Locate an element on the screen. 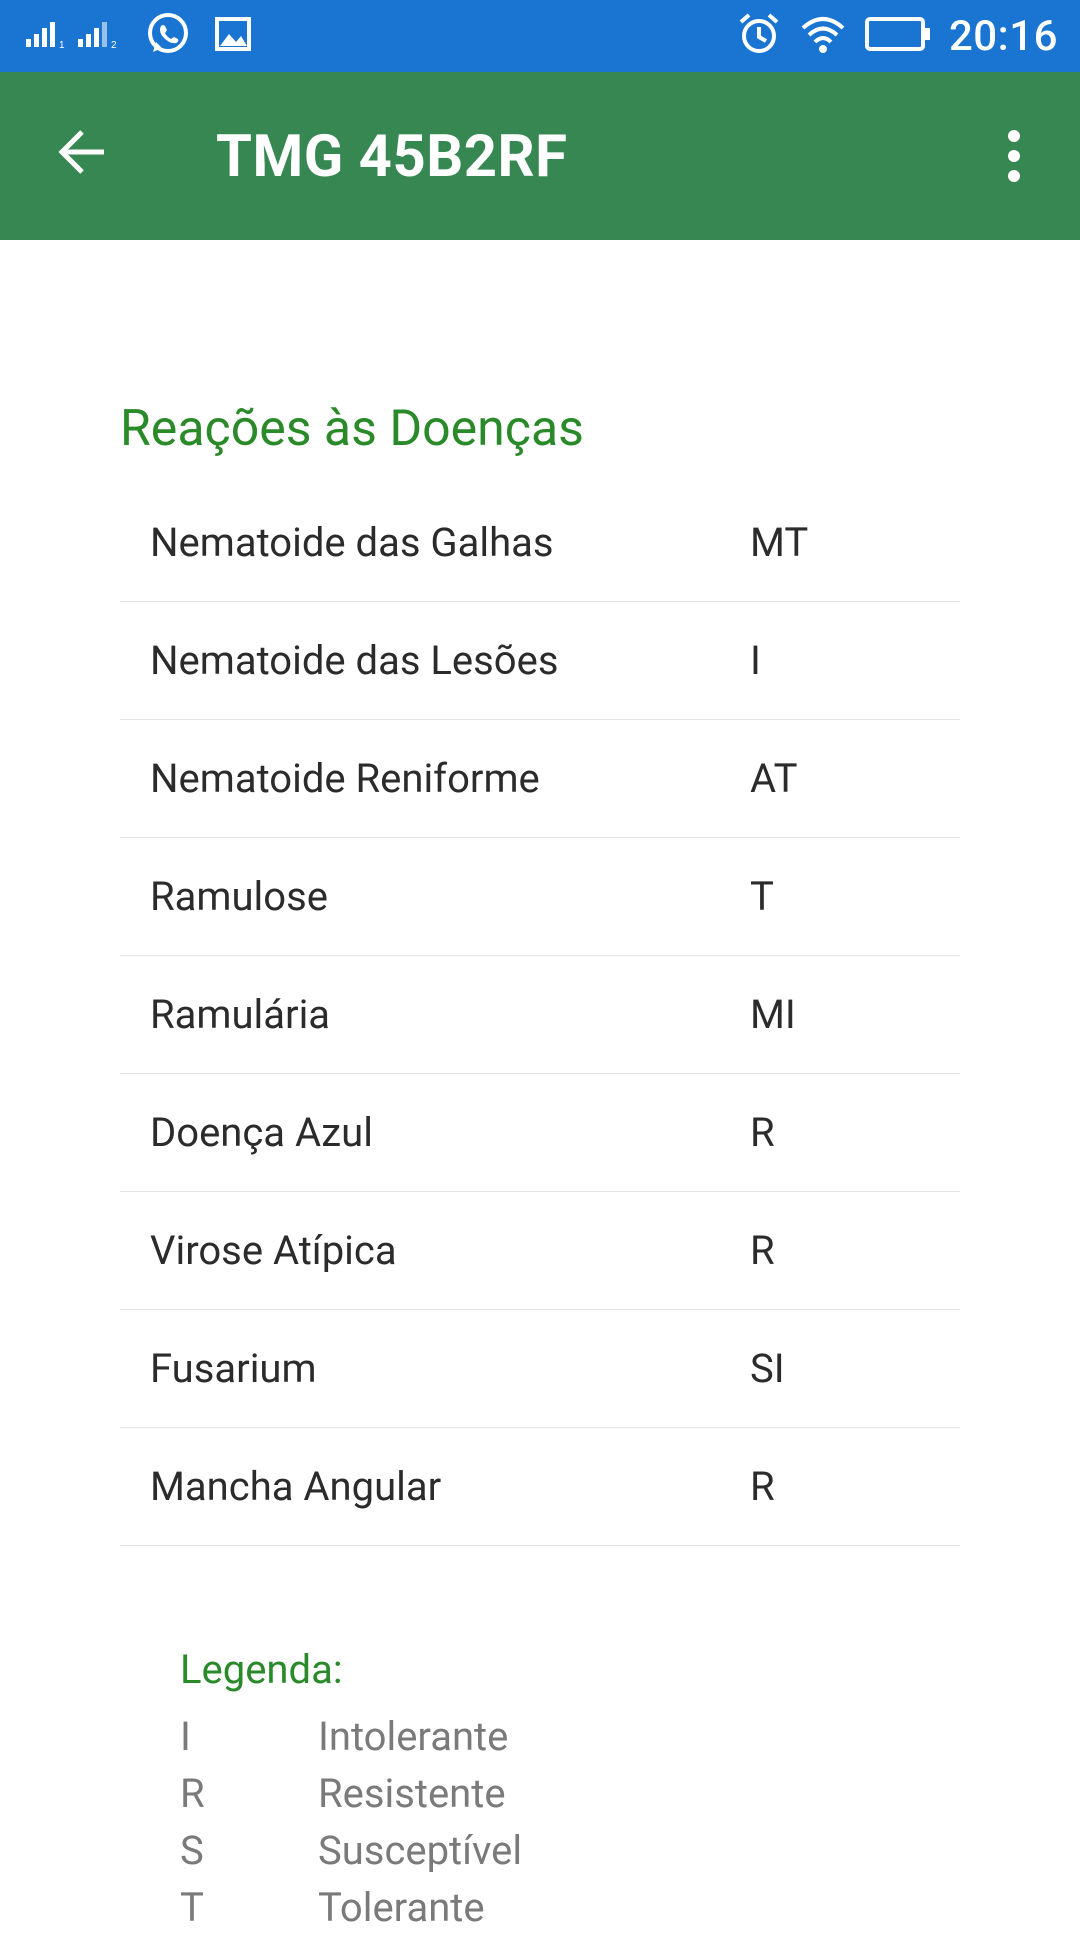 The height and width of the screenshot is (1936, 1080). legend-item: R Resistente is located at coordinates (351, 1793).